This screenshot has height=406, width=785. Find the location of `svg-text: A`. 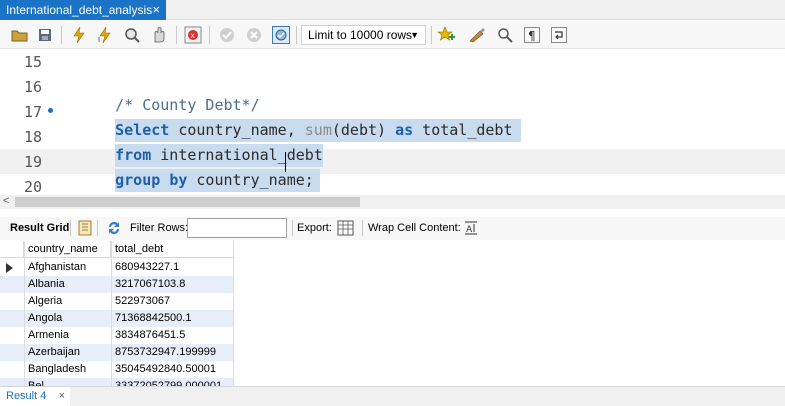

svg-text: A is located at coordinates (469, 230).